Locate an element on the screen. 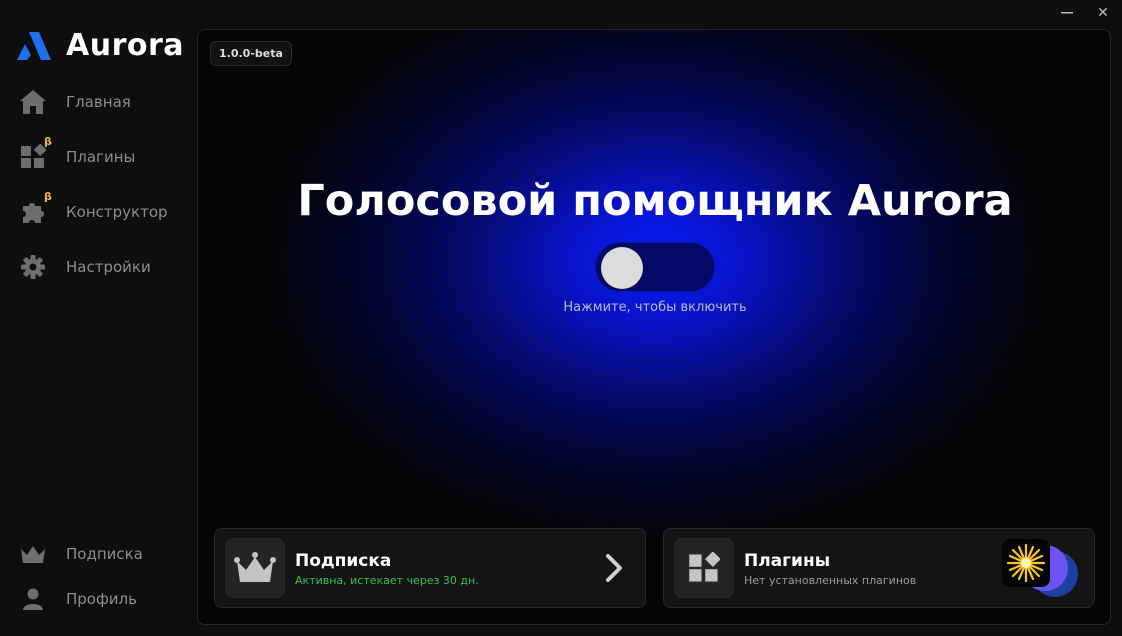 This screenshot has height=636, width=1122. sidebar-item-plugins: β Плагины is located at coordinates (103, 154).